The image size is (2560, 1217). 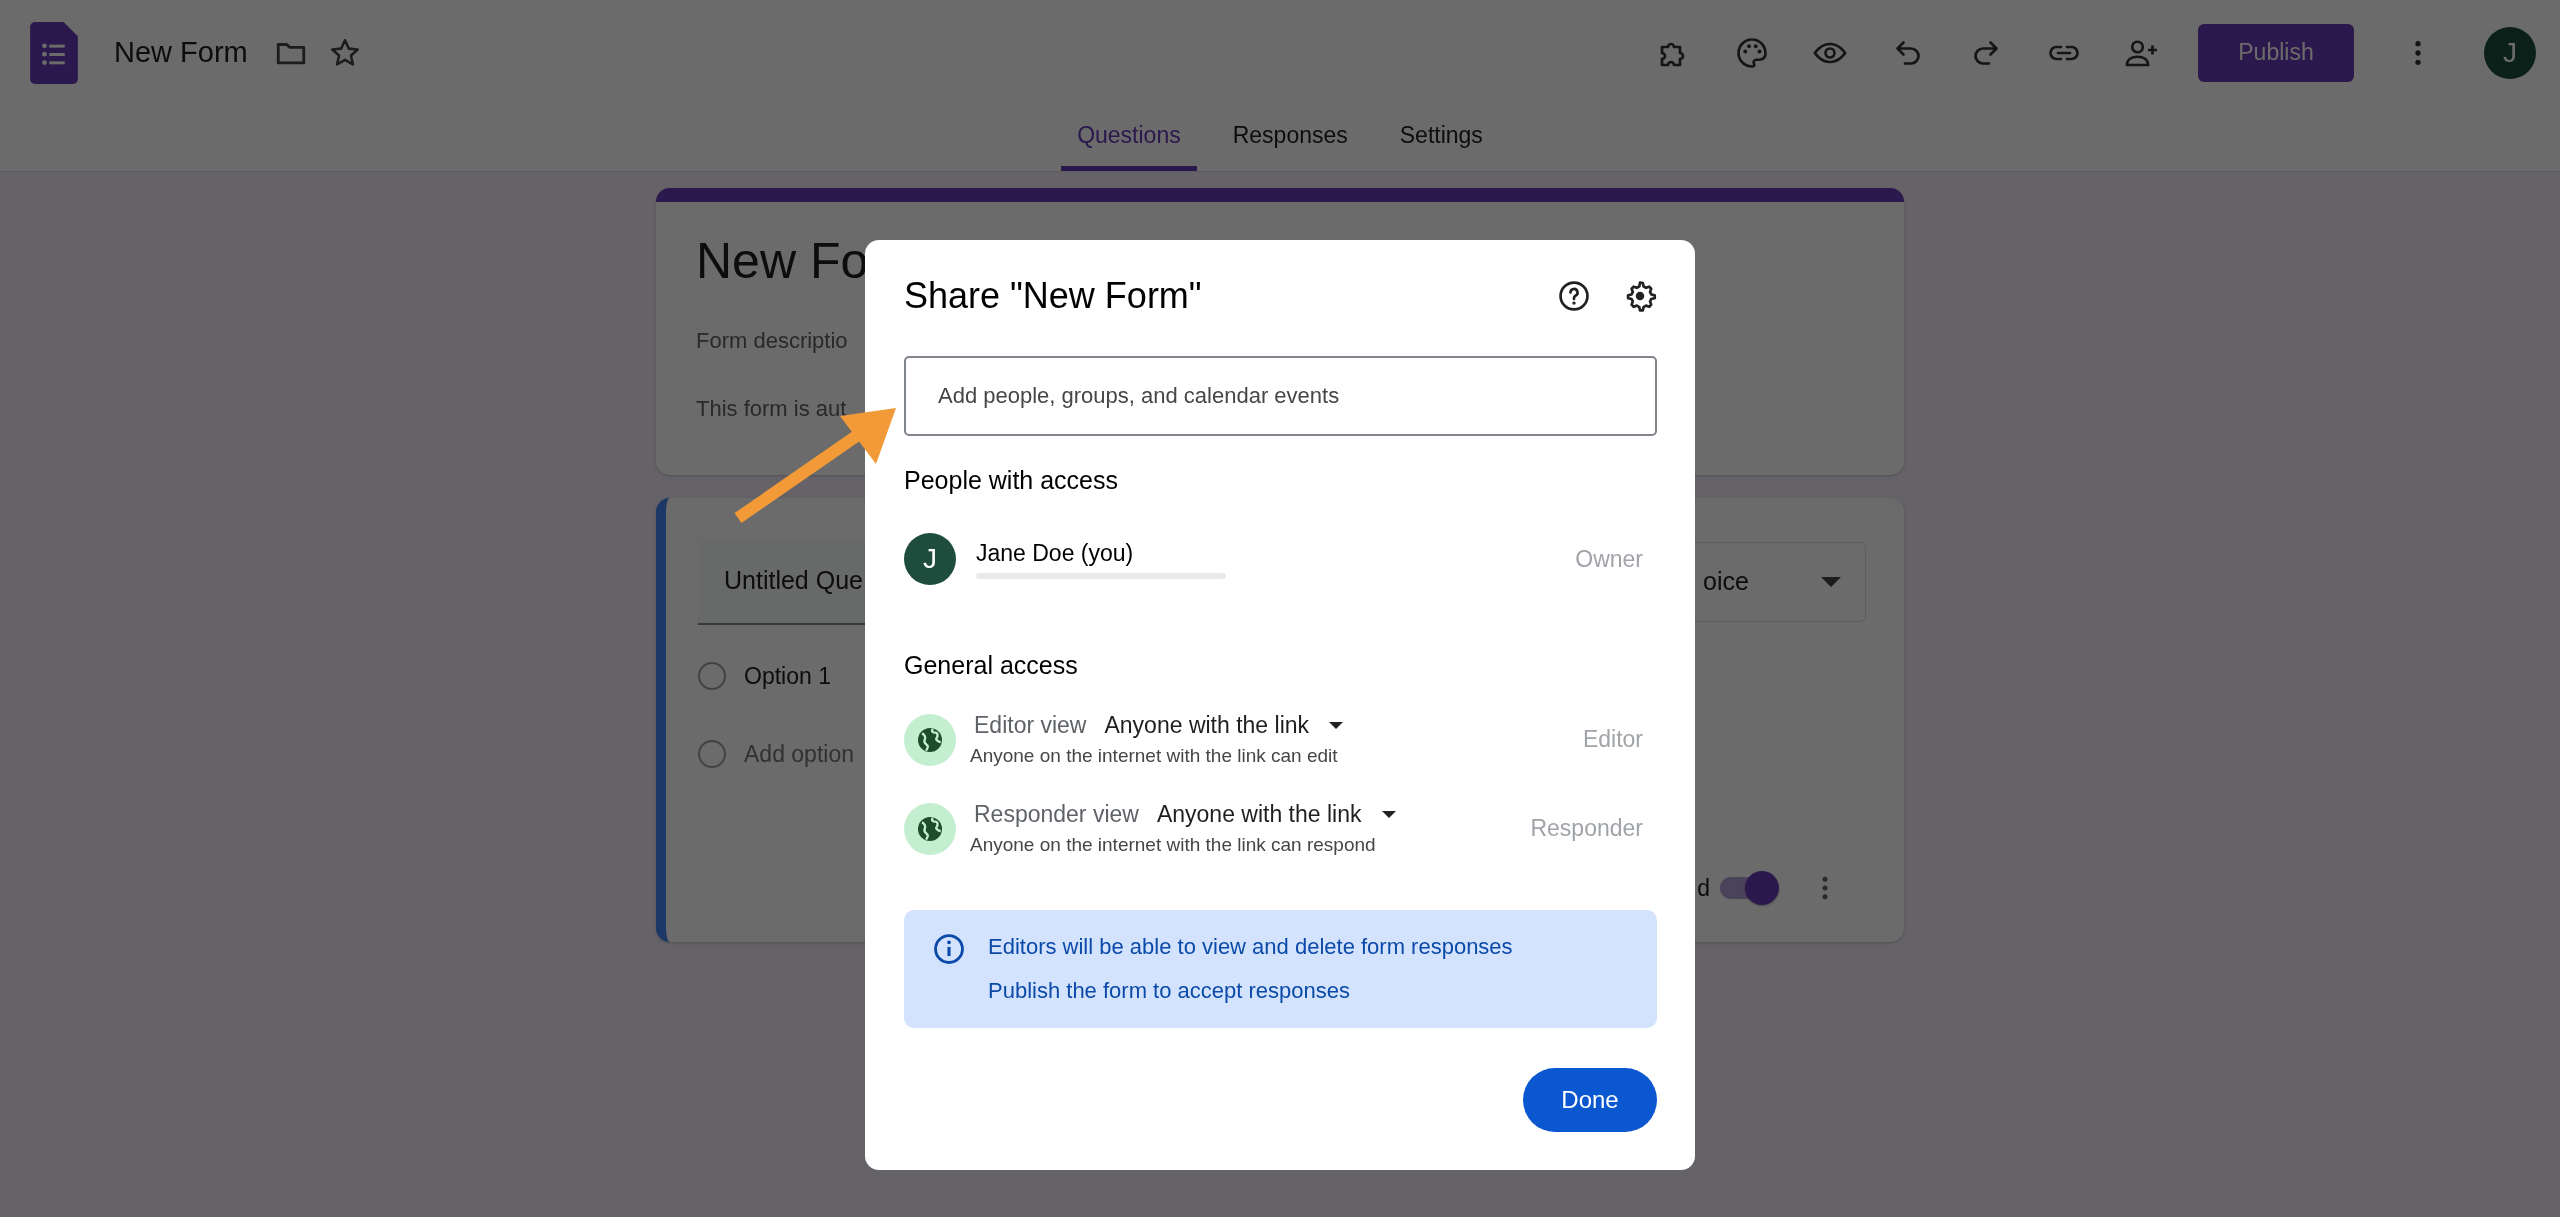 I want to click on add-people-field: Add people, groups, and calendar events, so click(x=1280, y=396).